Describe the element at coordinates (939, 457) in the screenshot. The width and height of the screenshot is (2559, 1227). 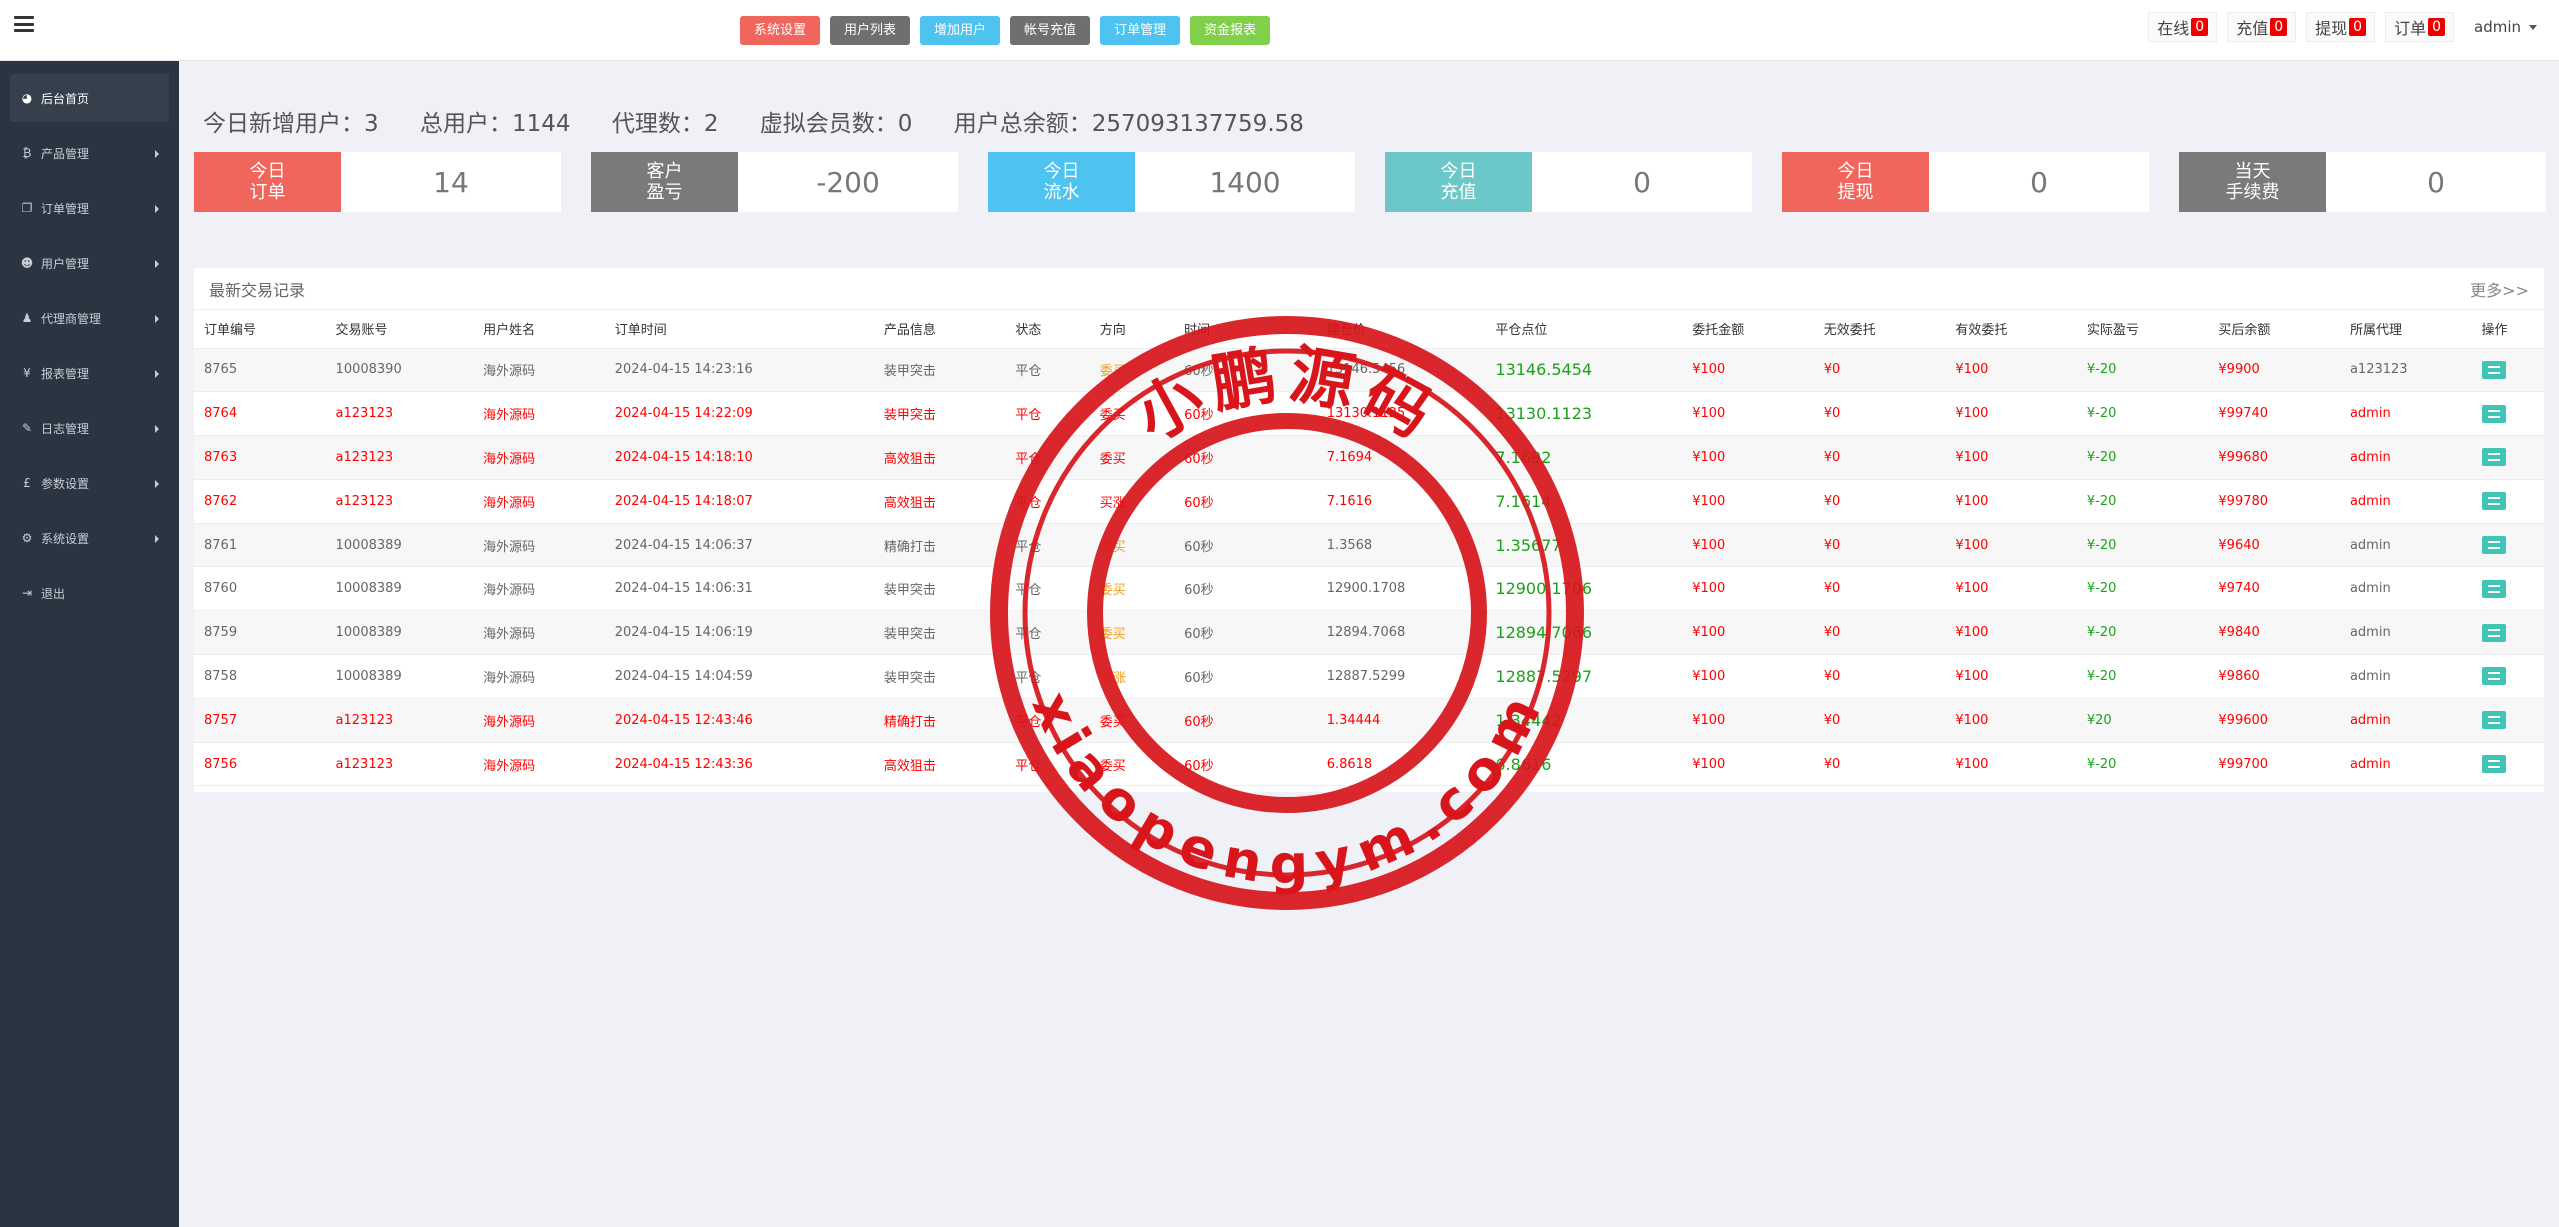
I see `table-cell: 高效狙击` at that location.